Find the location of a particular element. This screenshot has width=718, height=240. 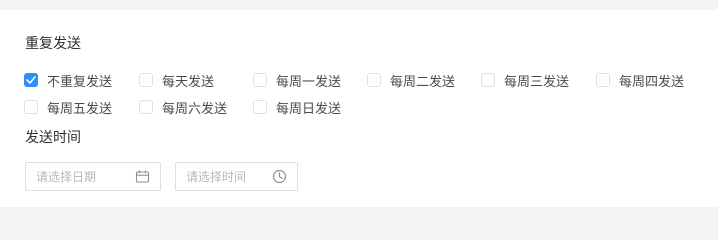

option-friday: 每周五发送 is located at coordinates (68, 107).